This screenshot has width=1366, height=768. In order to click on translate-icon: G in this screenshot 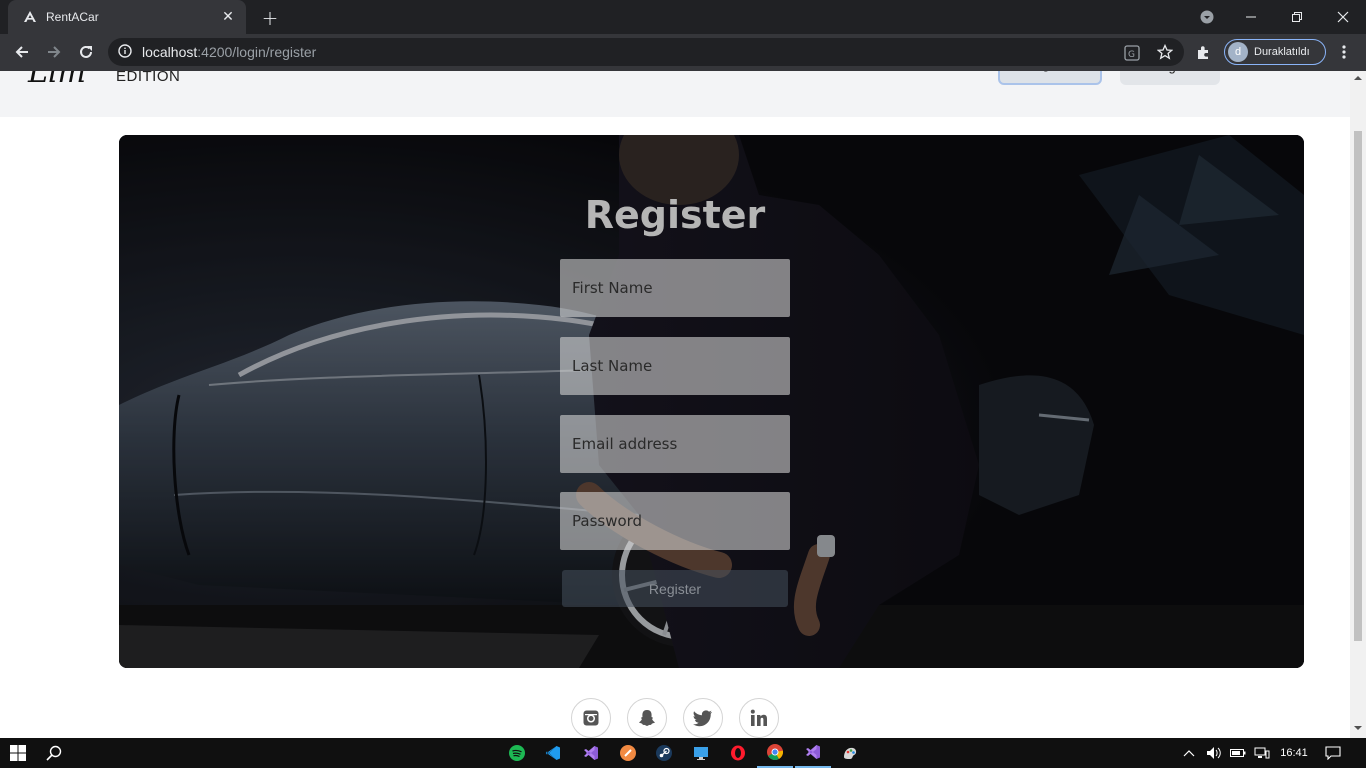, I will do `click(1132, 55)`.